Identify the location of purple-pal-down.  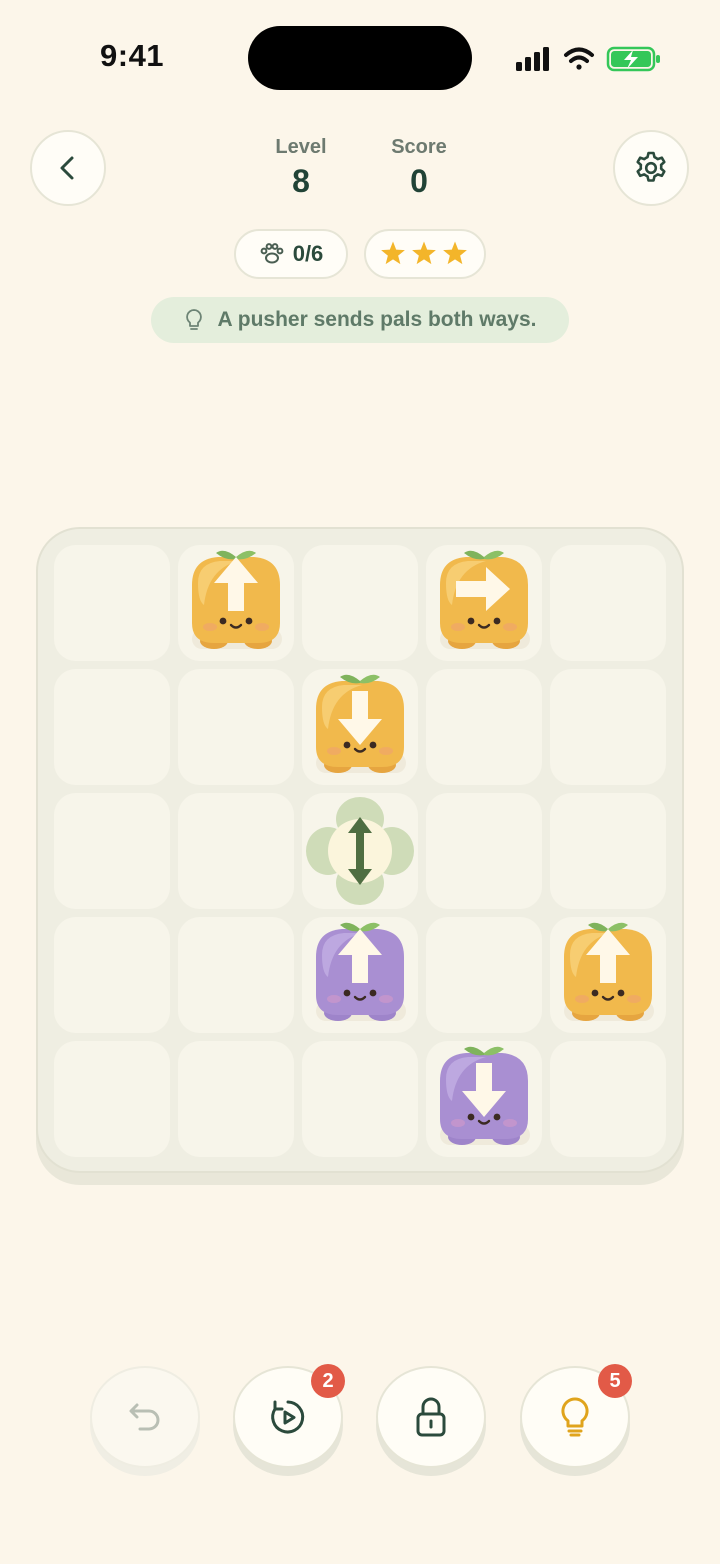
(484, 1099).